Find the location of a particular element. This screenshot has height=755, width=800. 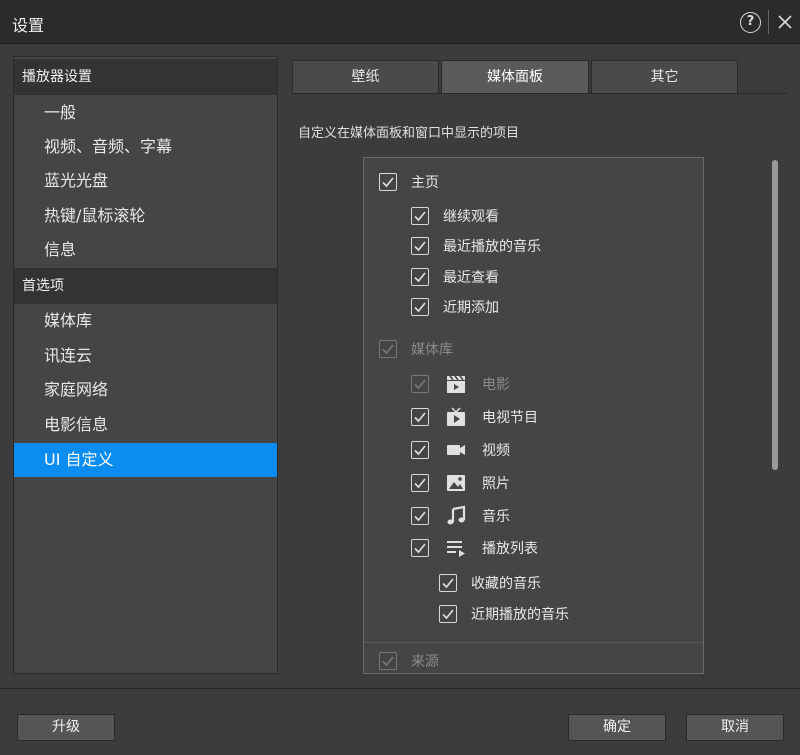

item-label: 收藏的音乐 is located at coordinates (506, 584).